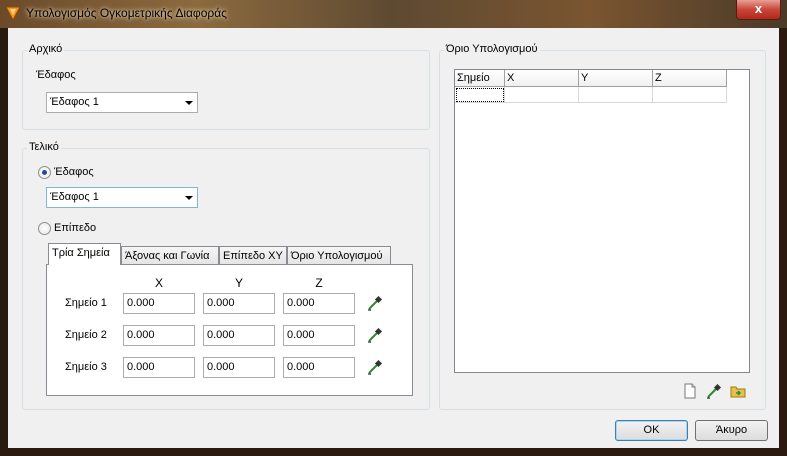 Image resolution: width=787 pixels, height=456 pixels. I want to click on grid-cell-y, so click(616, 95).